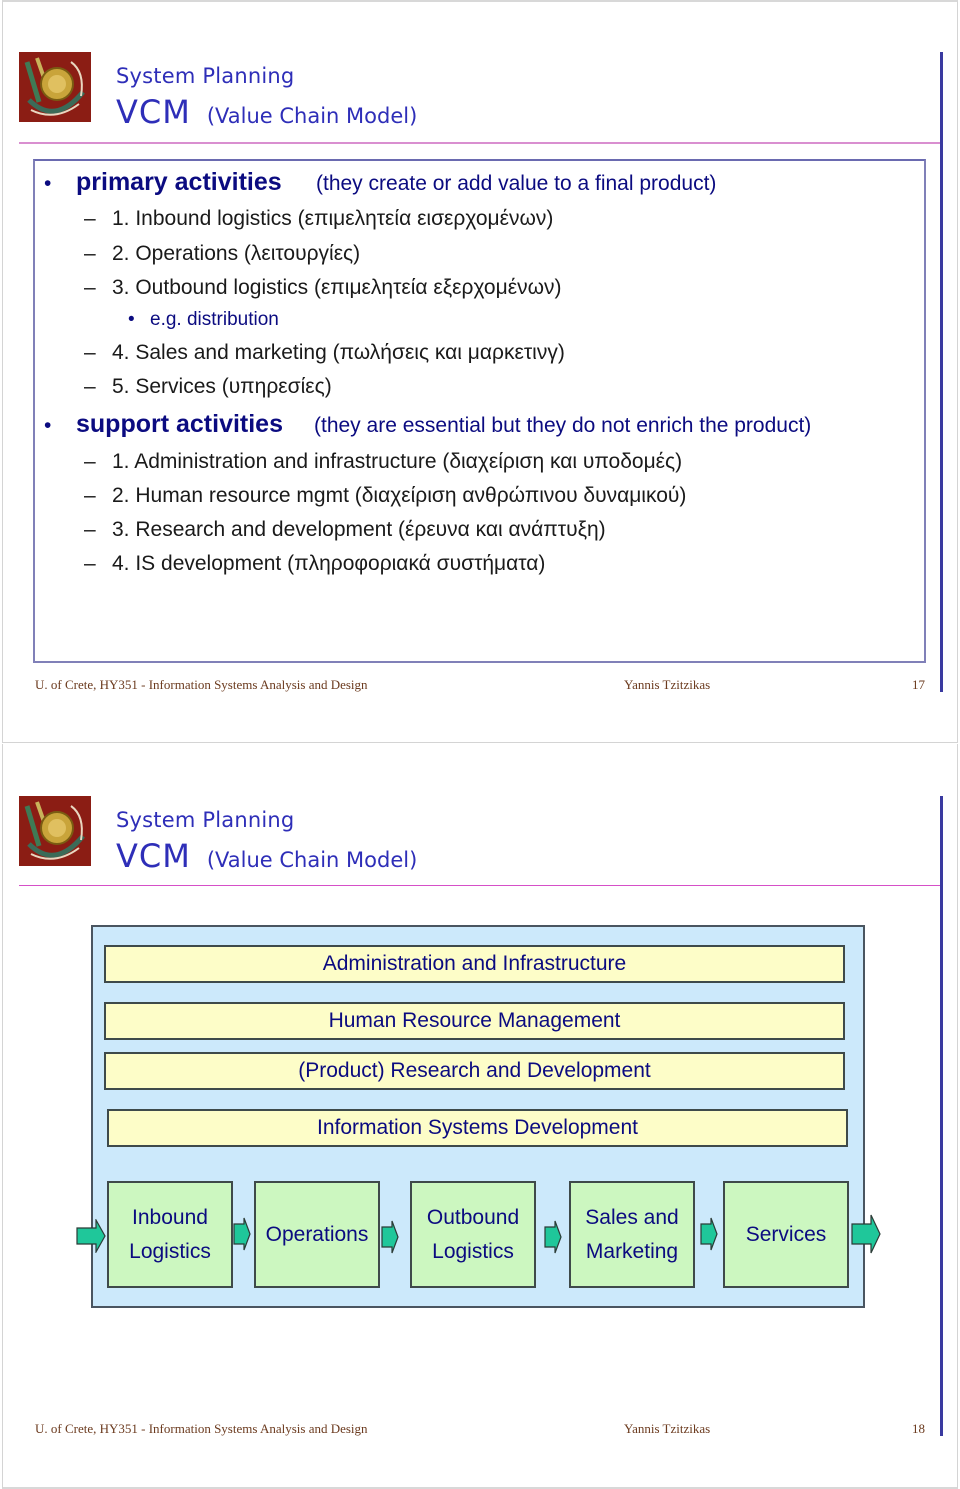 This screenshot has height=1489, width=960. What do you see at coordinates (179, 182) in the screenshot?
I see `section-heading: primary activities` at bounding box center [179, 182].